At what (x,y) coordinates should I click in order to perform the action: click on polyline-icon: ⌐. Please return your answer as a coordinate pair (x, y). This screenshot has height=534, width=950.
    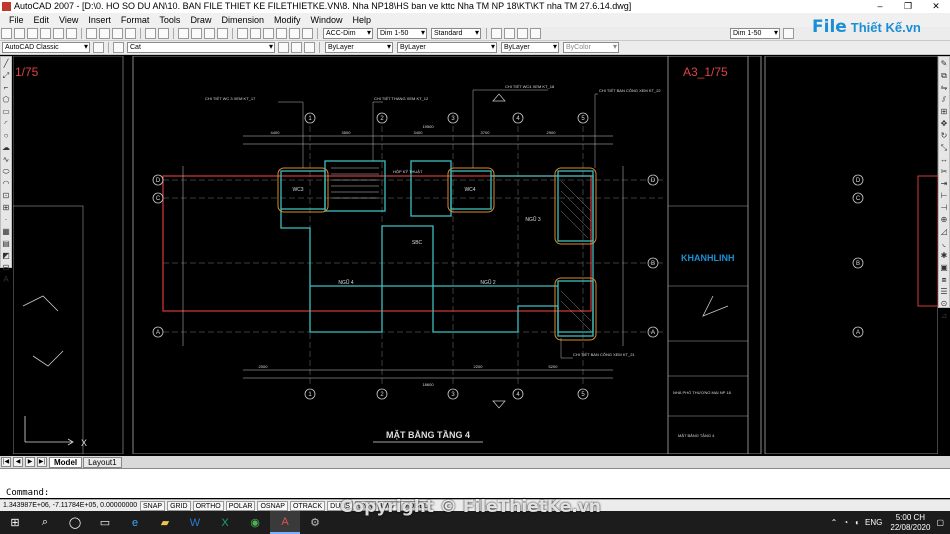
    Looking at the image, I should click on (6, 88).